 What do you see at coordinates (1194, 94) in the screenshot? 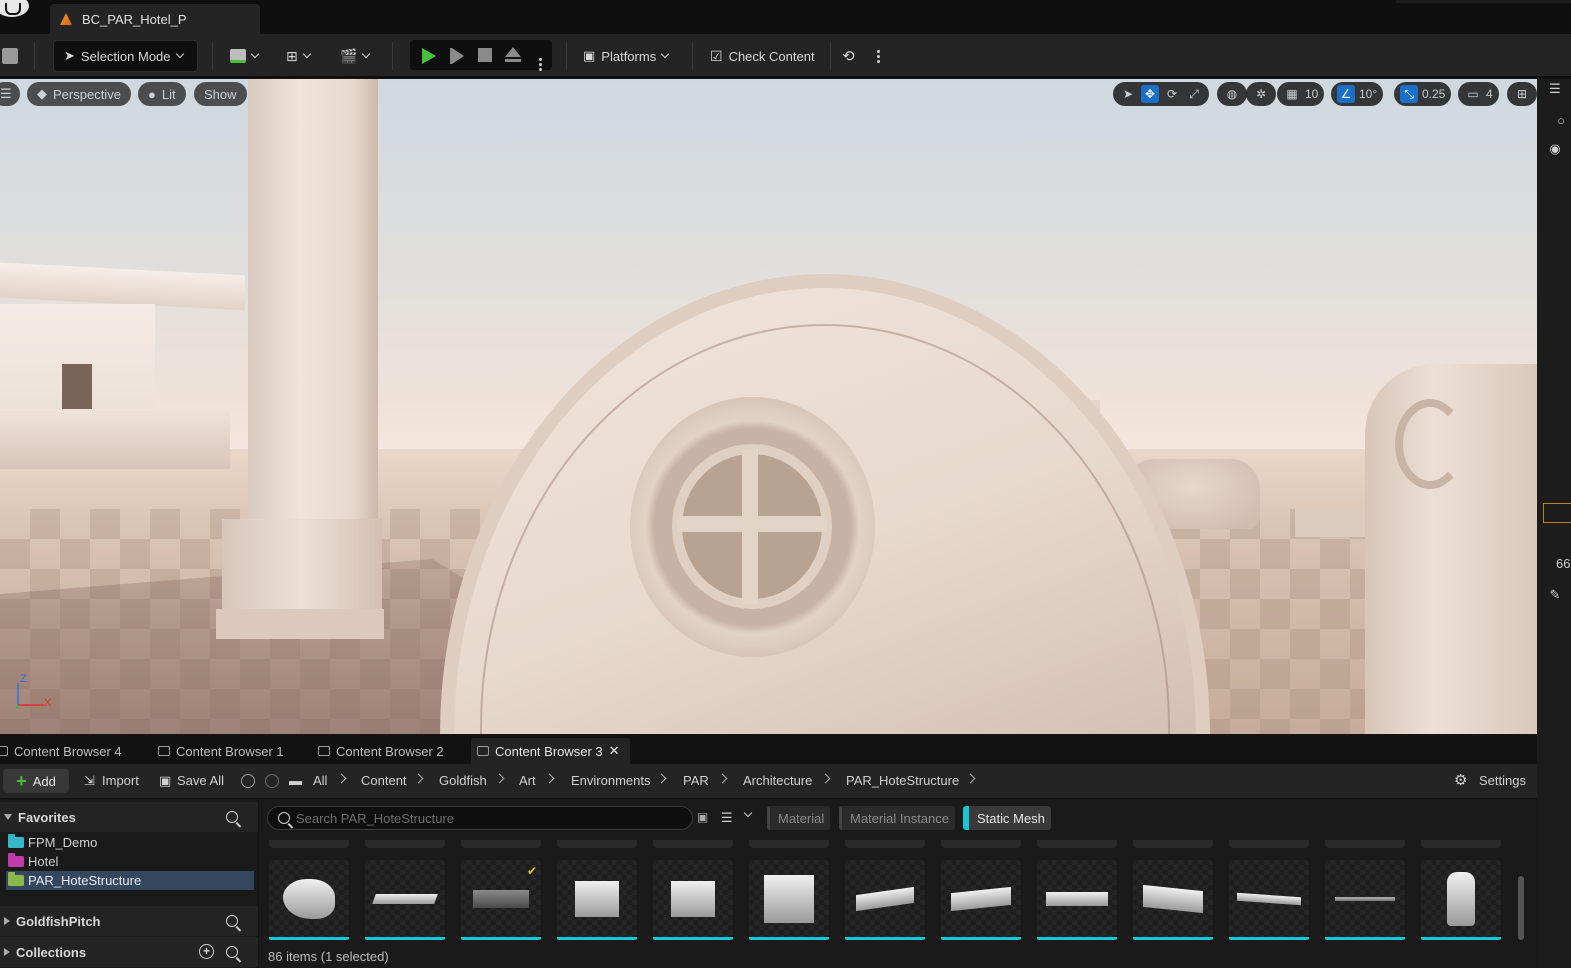
I see `scale-icon: ⤢` at bounding box center [1194, 94].